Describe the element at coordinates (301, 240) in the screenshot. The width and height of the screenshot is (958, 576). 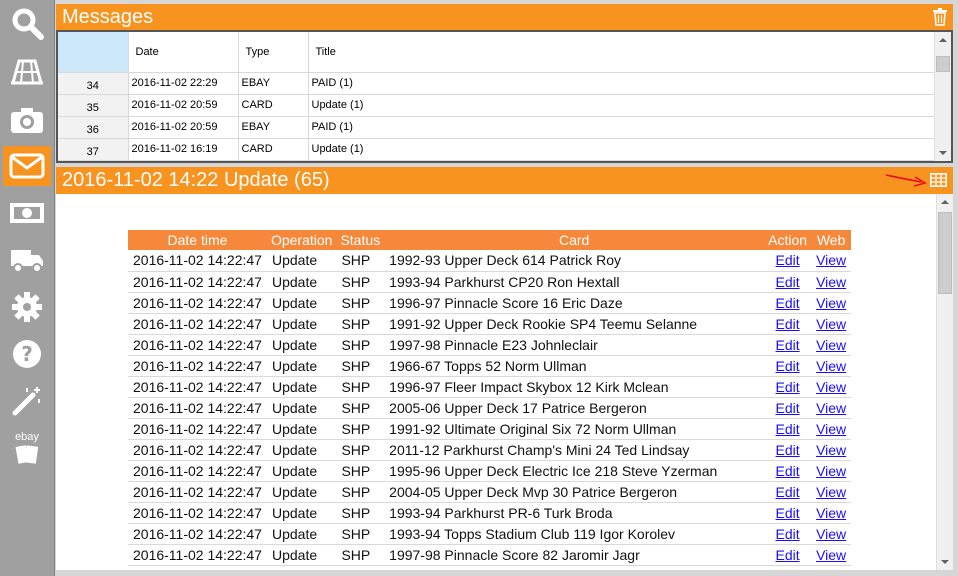
I see `log-column-operation: Operation` at that location.